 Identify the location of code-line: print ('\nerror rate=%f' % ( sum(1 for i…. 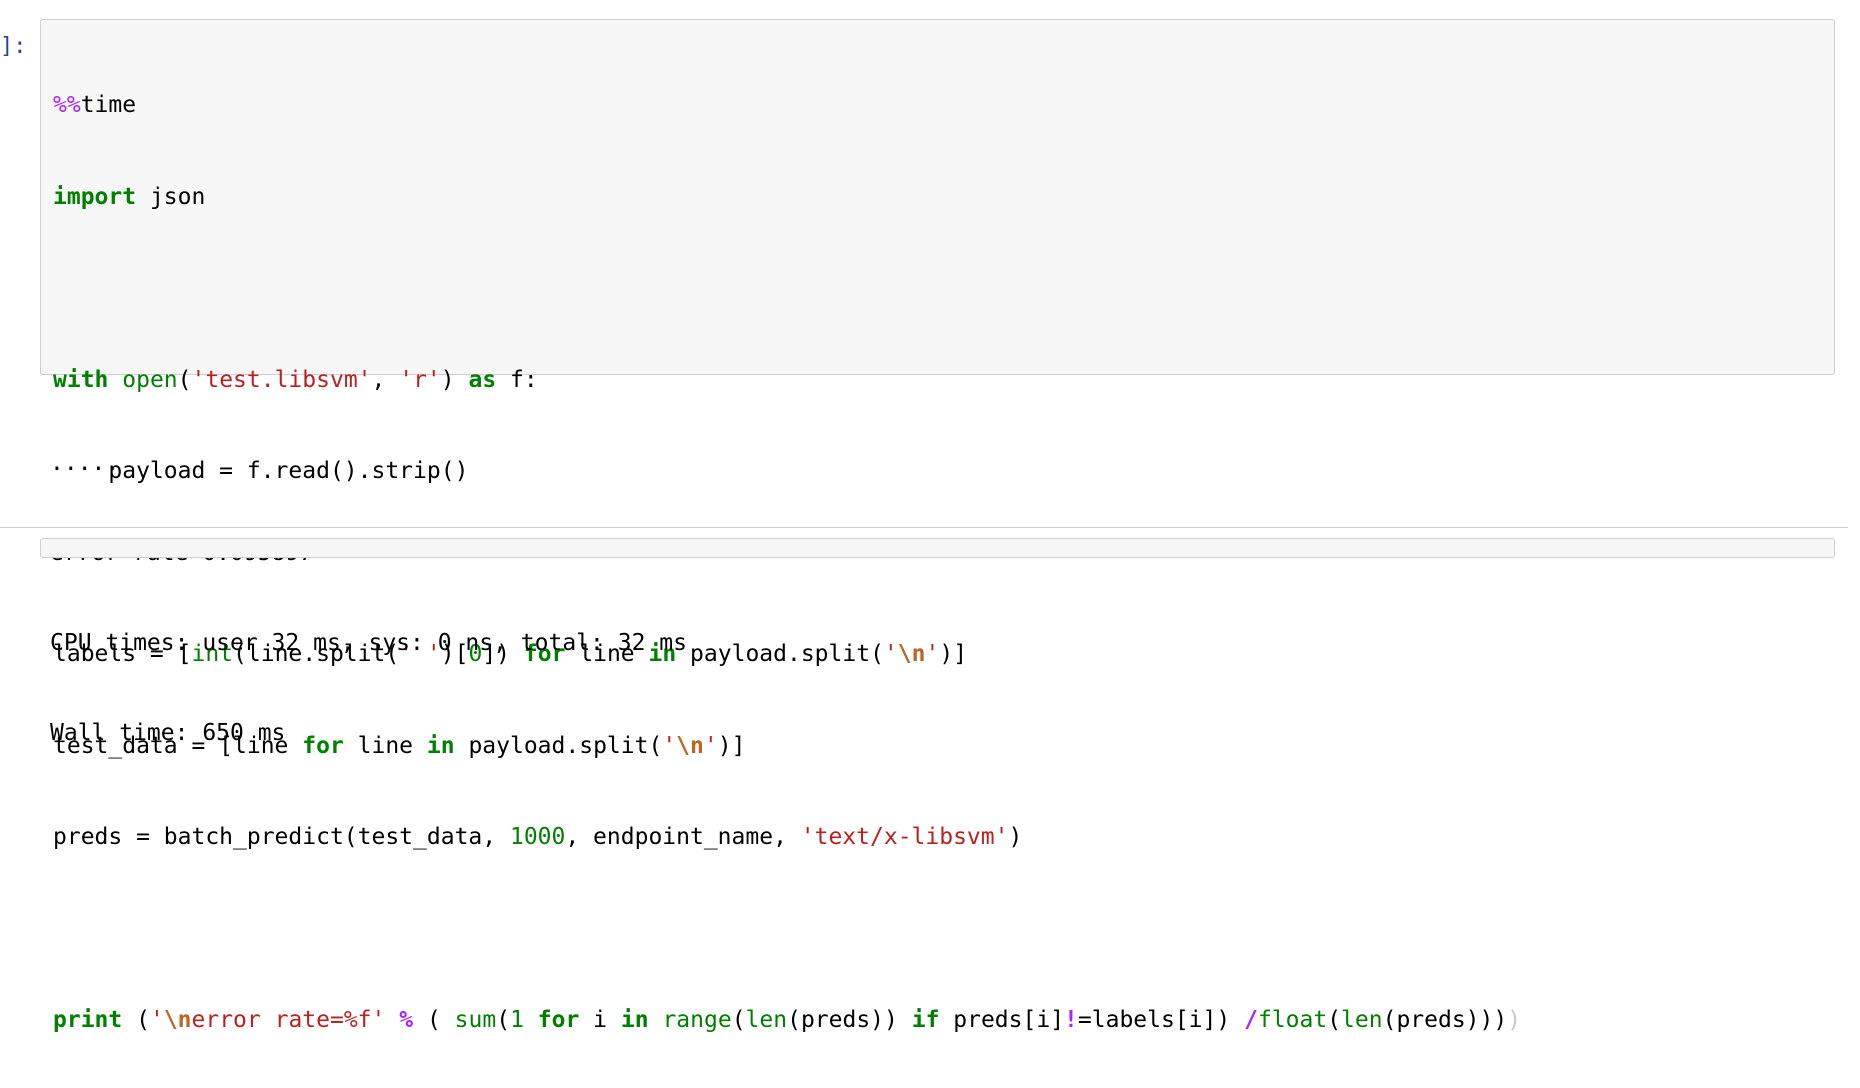
(787, 1020).